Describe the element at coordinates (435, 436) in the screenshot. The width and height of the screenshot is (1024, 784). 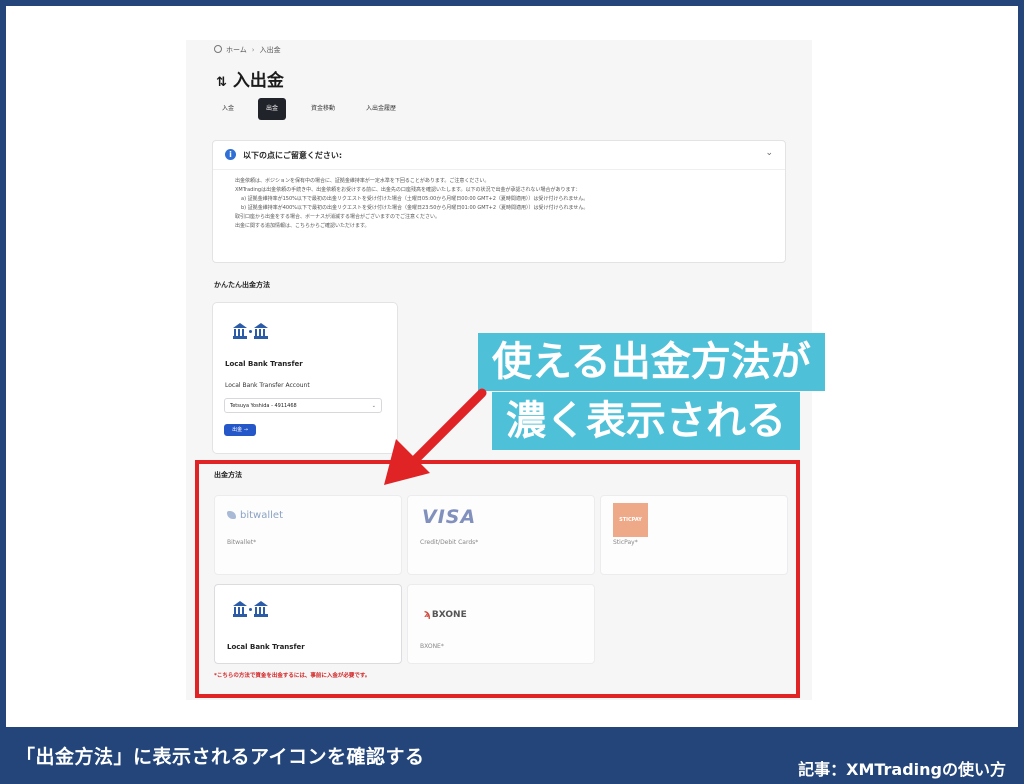
I see `red-arrow-icon` at that location.